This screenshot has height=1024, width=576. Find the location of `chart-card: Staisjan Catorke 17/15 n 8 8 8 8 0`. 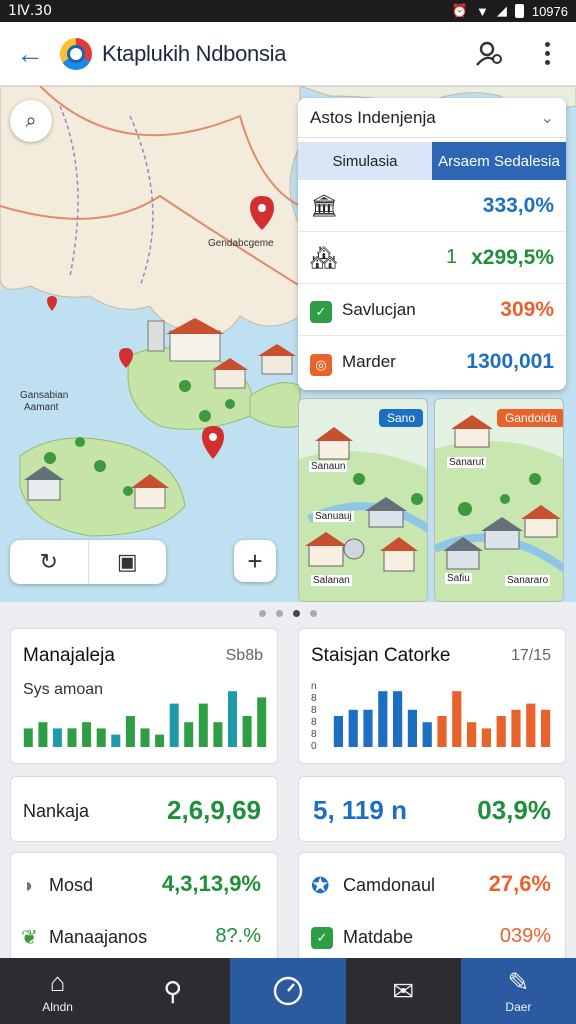

chart-card: Staisjan Catorke 17/15 n 8 8 8 8 0 is located at coordinates (432, 696).